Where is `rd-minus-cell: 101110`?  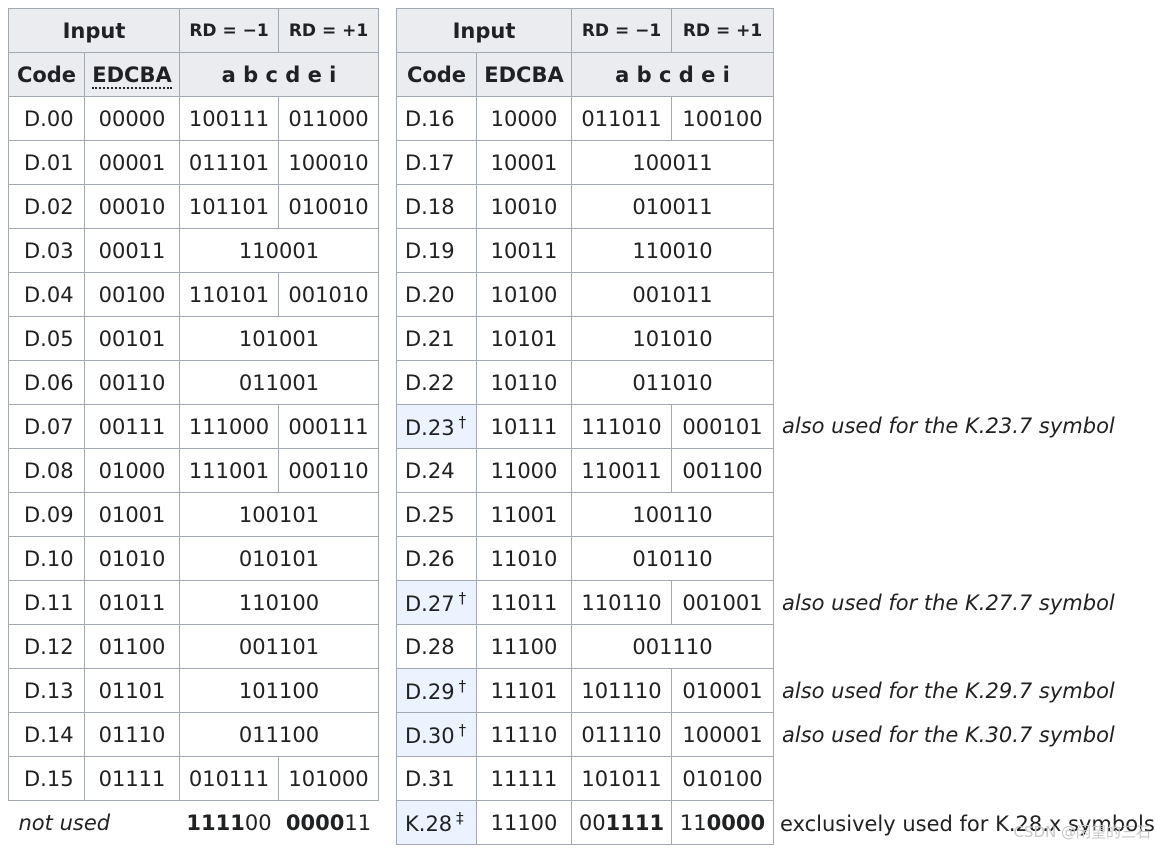
rd-minus-cell: 101110 is located at coordinates (622, 690).